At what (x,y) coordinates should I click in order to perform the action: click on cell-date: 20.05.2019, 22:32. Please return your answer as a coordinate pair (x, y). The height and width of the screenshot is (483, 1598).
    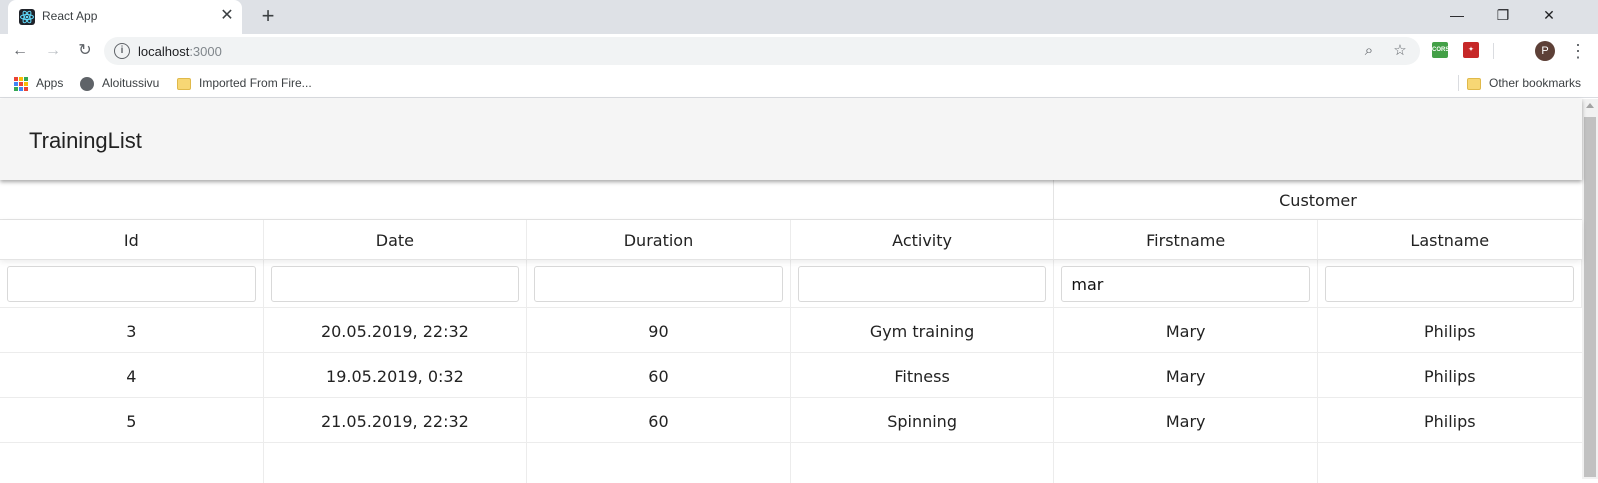
    Looking at the image, I should click on (396, 330).